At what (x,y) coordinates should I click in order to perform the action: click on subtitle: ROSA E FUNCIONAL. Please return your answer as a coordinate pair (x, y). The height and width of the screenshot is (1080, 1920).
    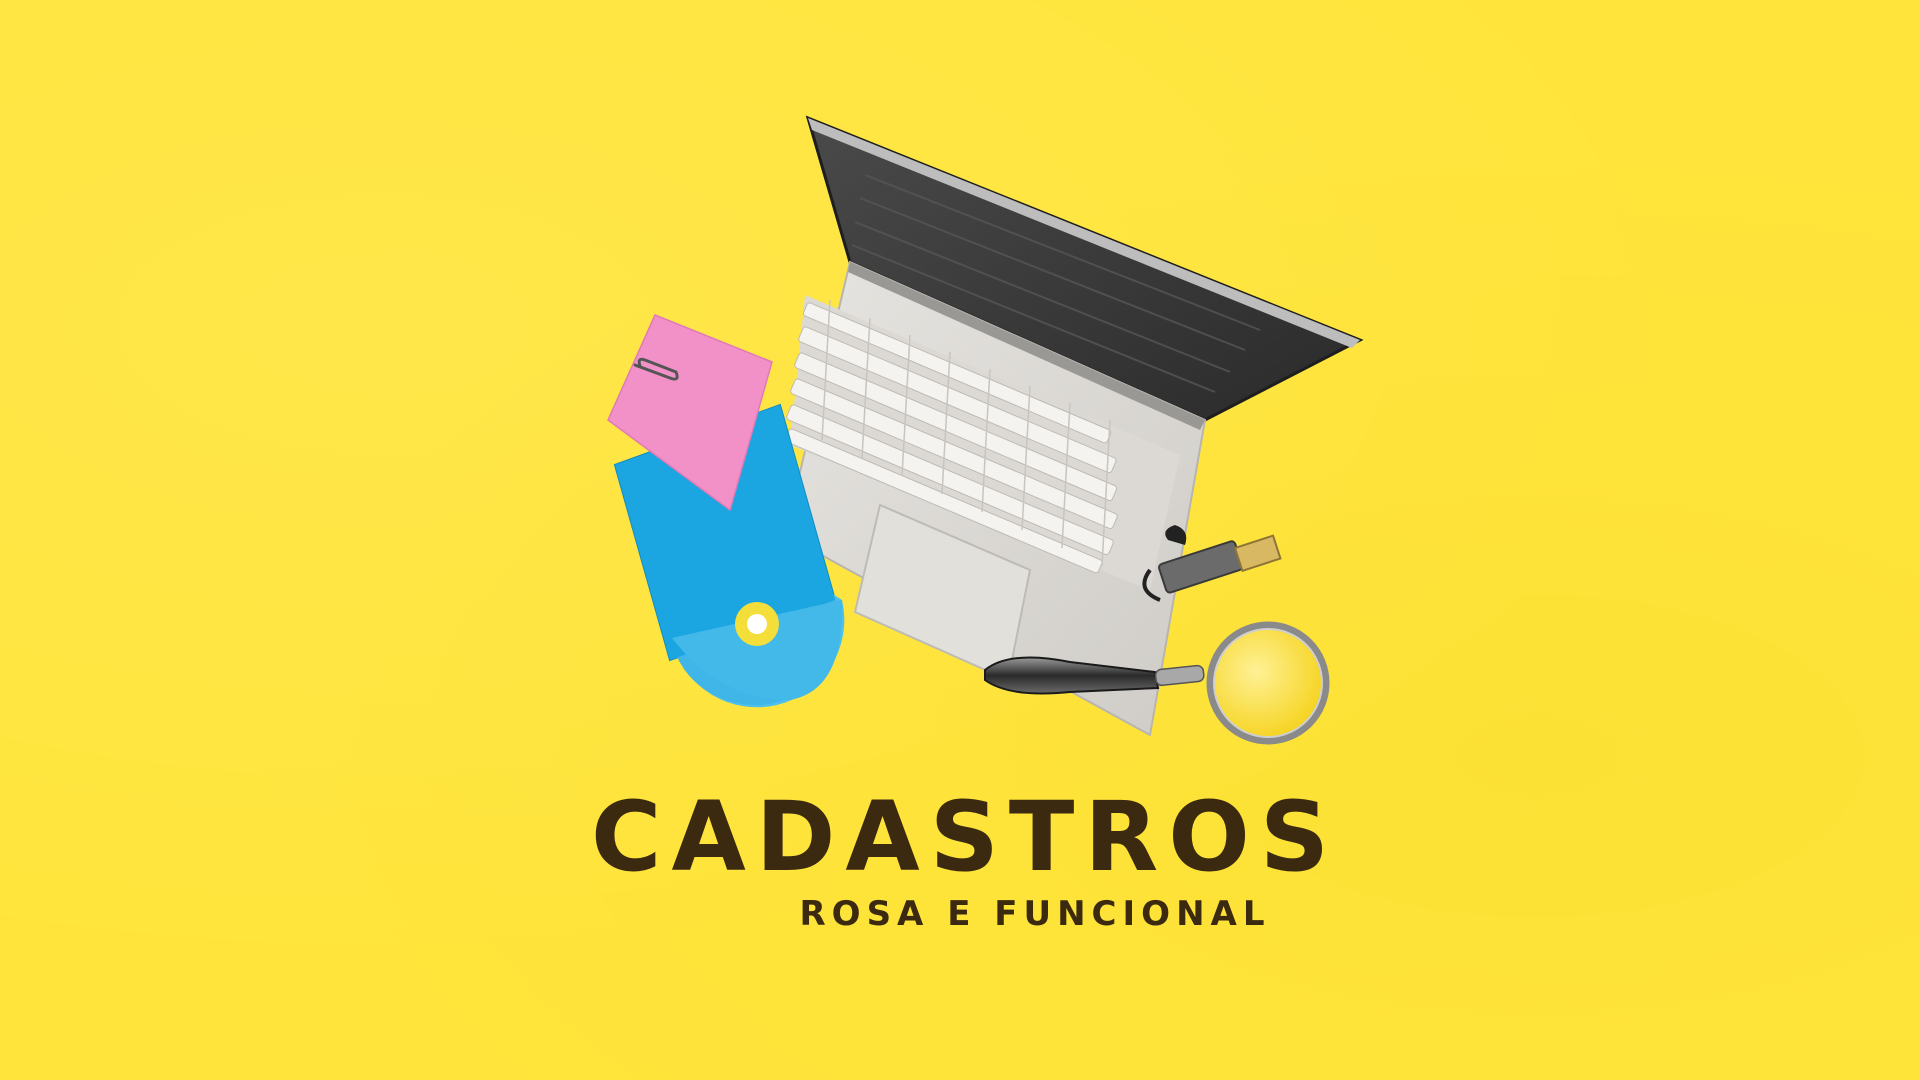
    Looking at the image, I should click on (1035, 914).